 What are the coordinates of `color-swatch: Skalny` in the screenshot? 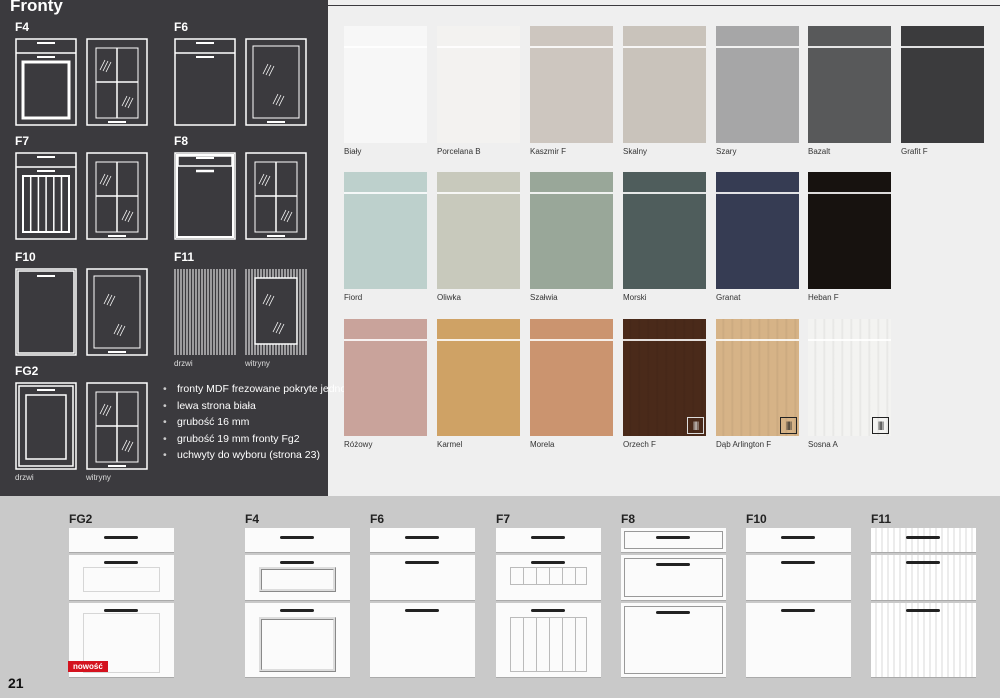 It's located at (664, 91).